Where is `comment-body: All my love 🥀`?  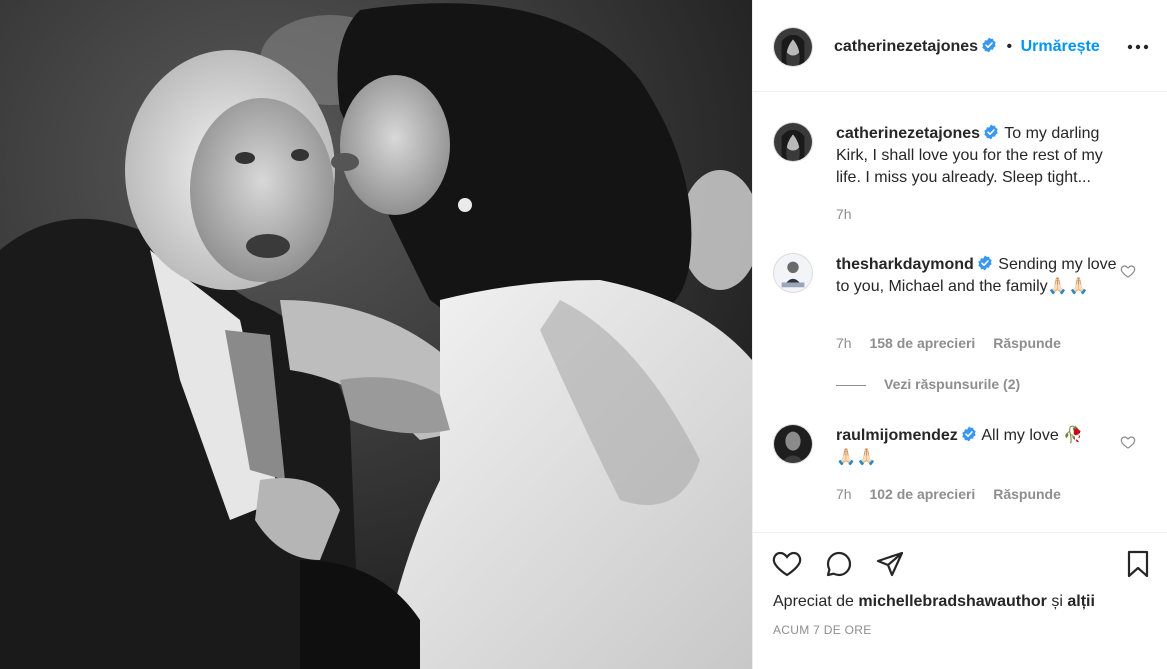
comment-body: All my love 🥀 is located at coordinates (1032, 435).